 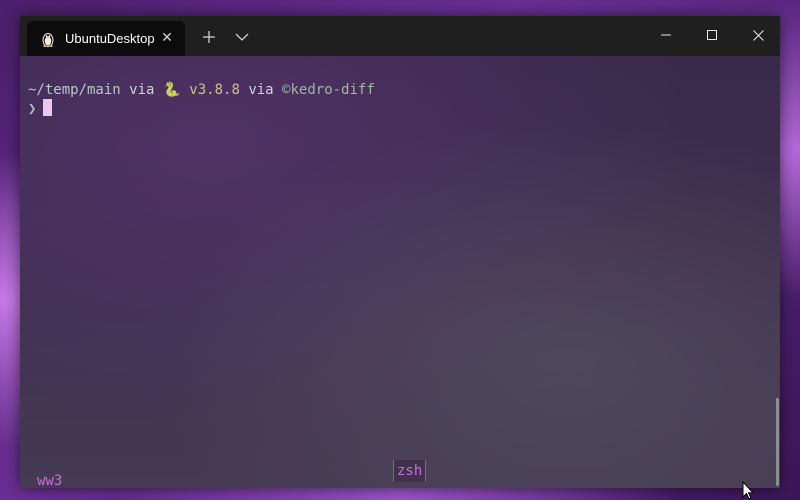 What do you see at coordinates (48, 107) in the screenshot?
I see `text-cursor` at bounding box center [48, 107].